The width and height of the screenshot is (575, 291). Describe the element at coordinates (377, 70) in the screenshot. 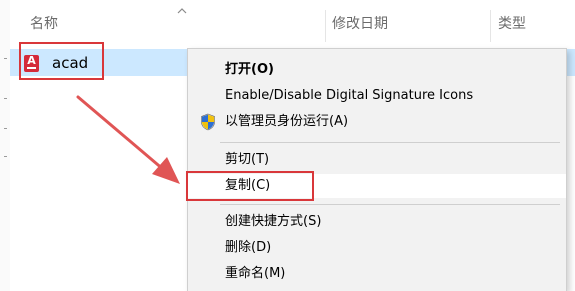

I see `menu-item-open: 打开(O)` at that location.